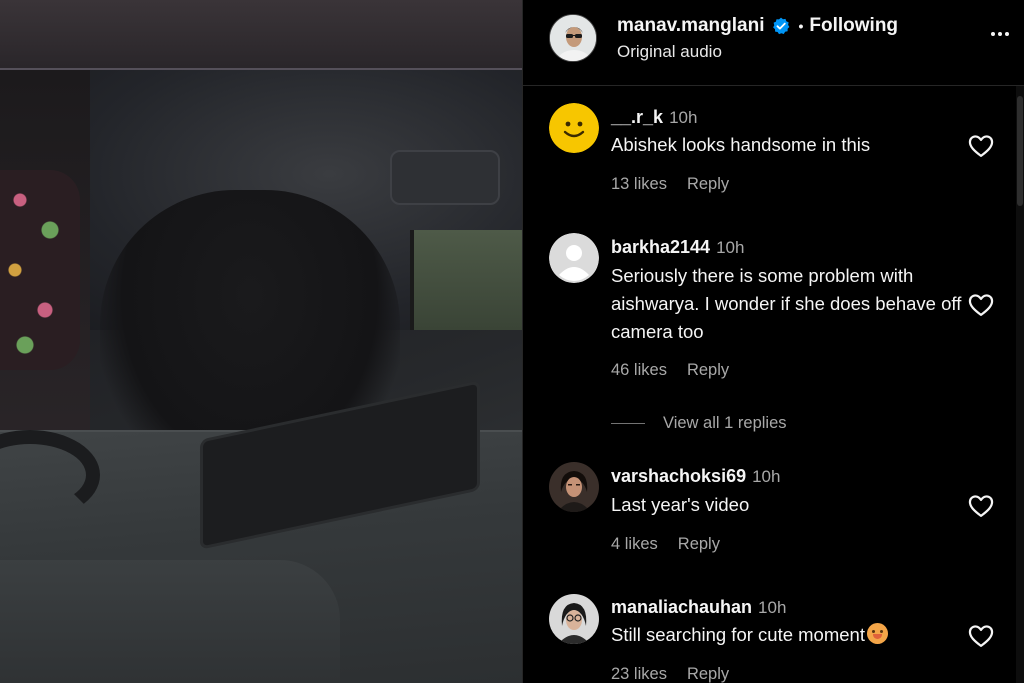 The image size is (1024, 683). I want to click on comment-header: __.r_k 10h, so click(654, 117).